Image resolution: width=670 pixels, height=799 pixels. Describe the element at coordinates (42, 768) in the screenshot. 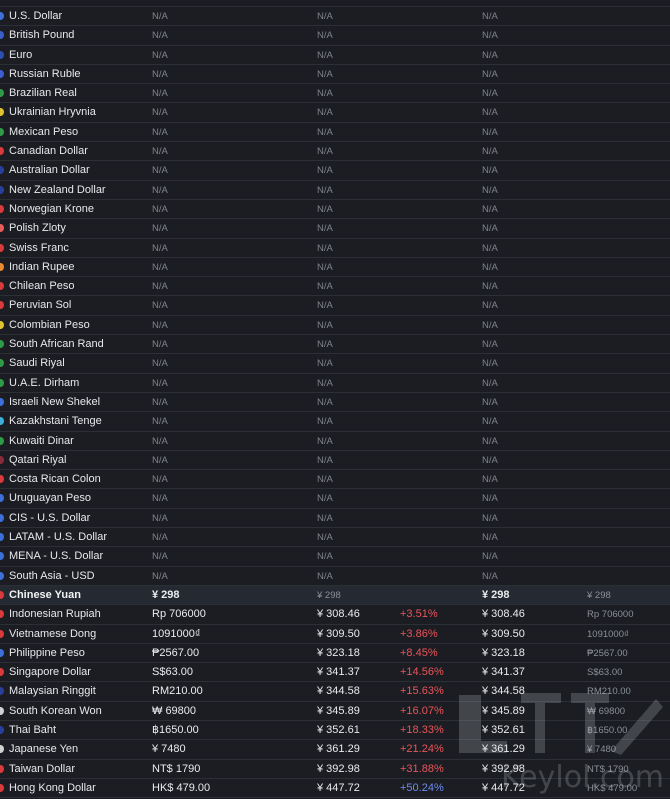

I see `currency-name: Taiwan Dollar` at that location.